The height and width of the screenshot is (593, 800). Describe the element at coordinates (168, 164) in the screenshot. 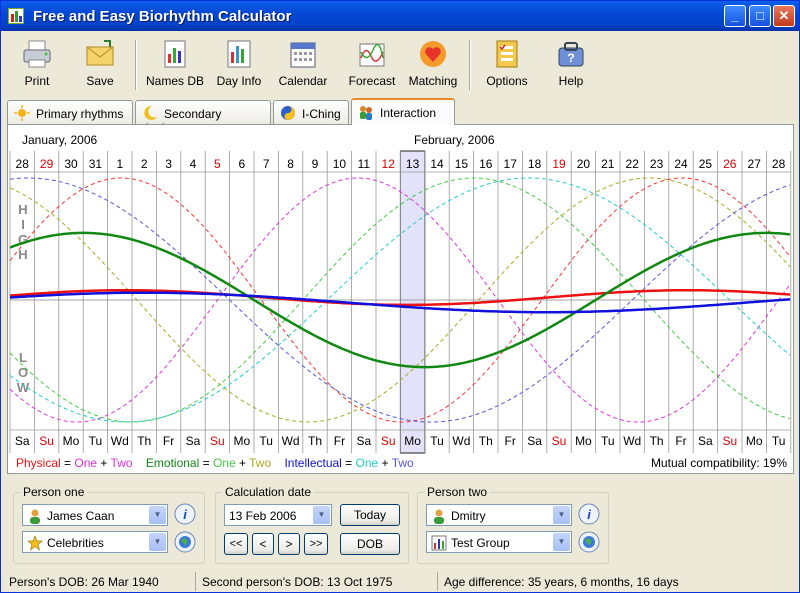

I see `day-number: 3` at that location.